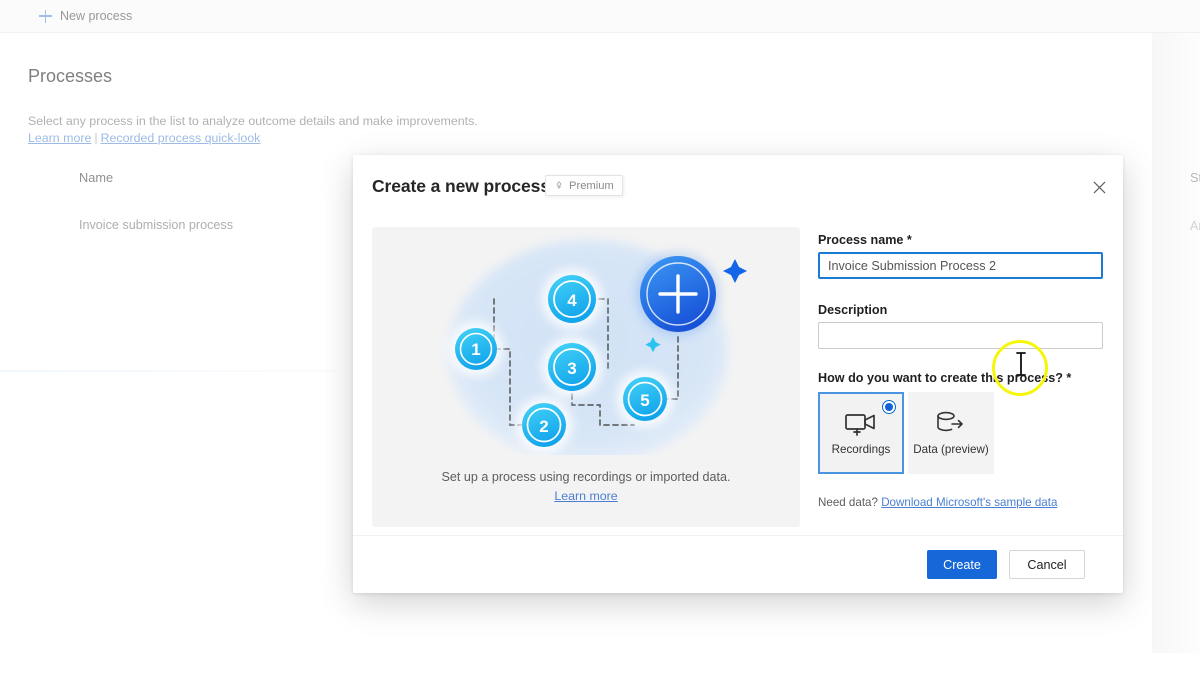  What do you see at coordinates (909, 240) in the screenshot?
I see `process-name-required-marker: *` at bounding box center [909, 240].